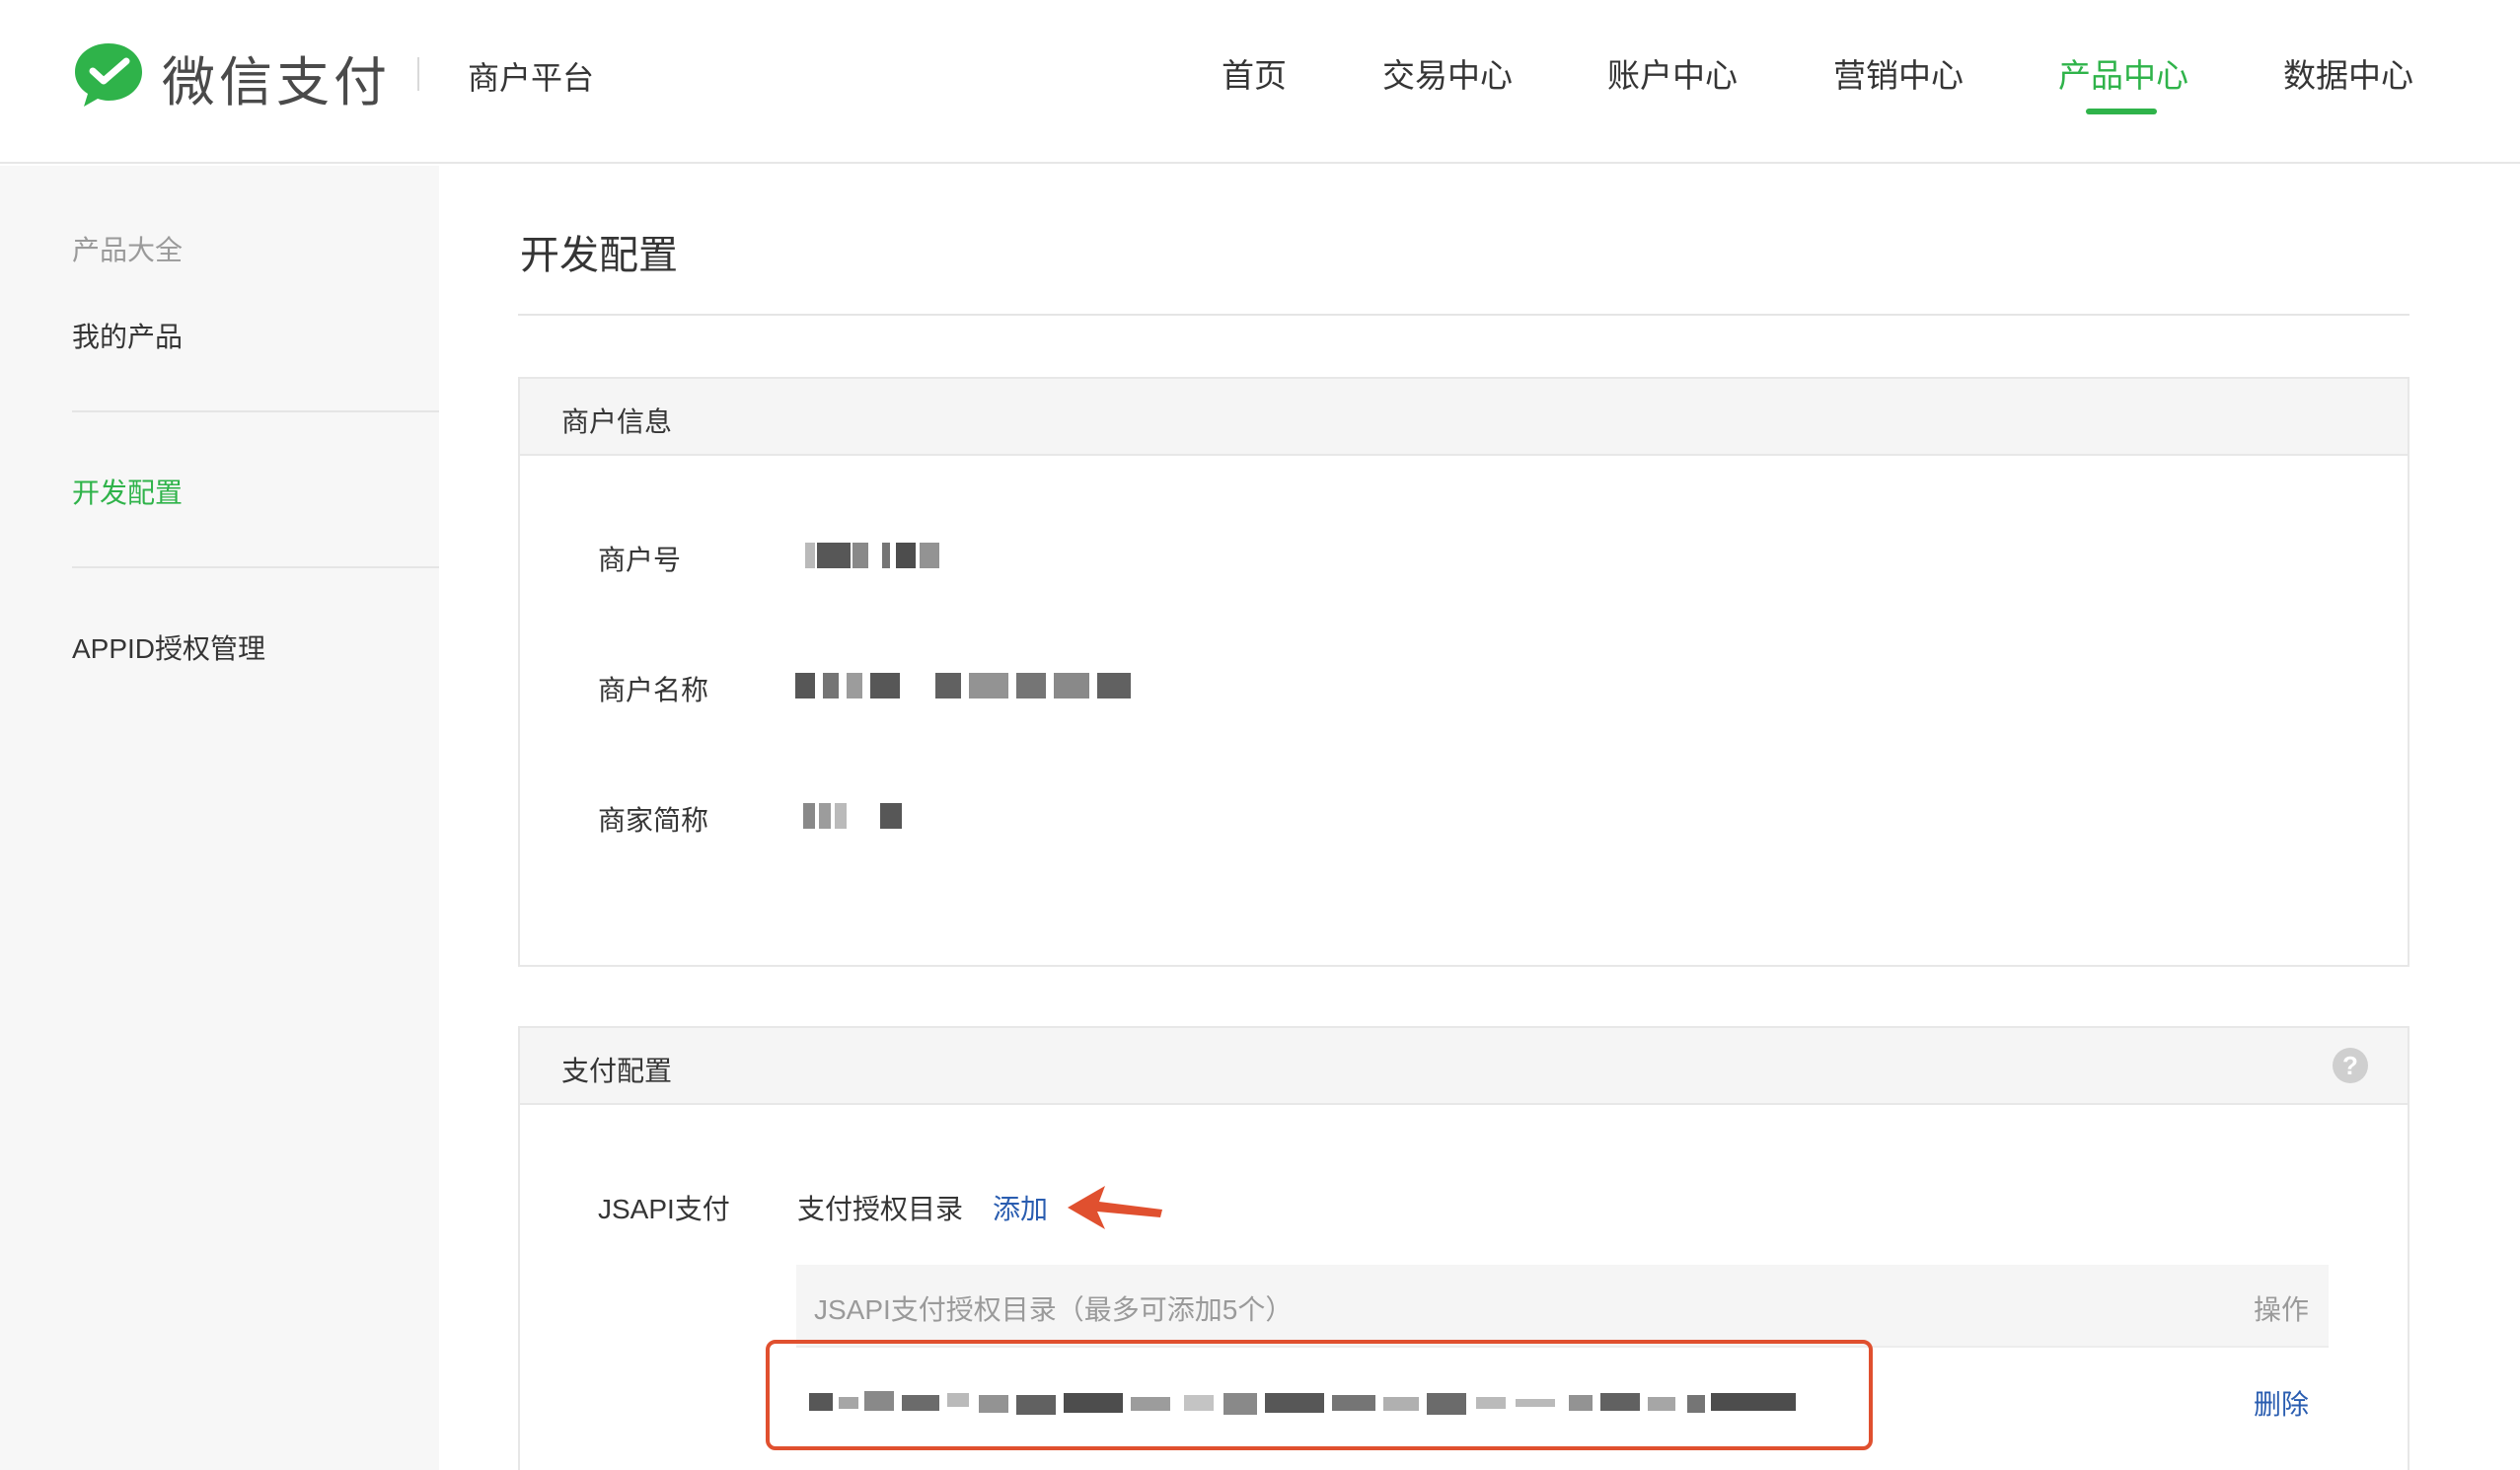 This screenshot has height=1470, width=2520. Describe the element at coordinates (1054, 1309) in the screenshot. I see `table-header-directory: JSAPI支付授权目录（最多可添加5个）` at that location.